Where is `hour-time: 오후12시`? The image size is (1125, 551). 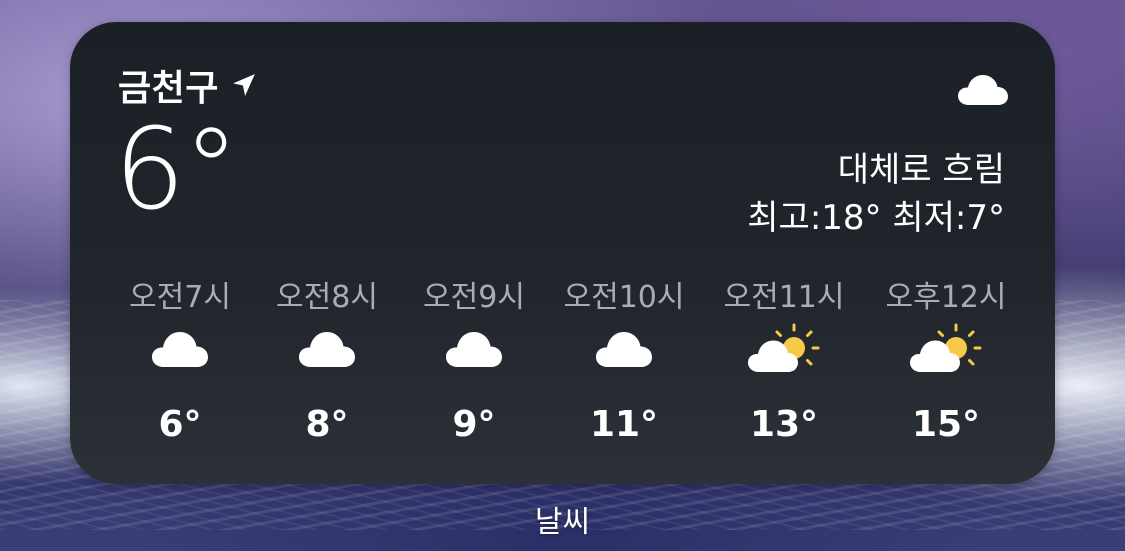 hour-time: 오후12시 is located at coordinates (946, 297).